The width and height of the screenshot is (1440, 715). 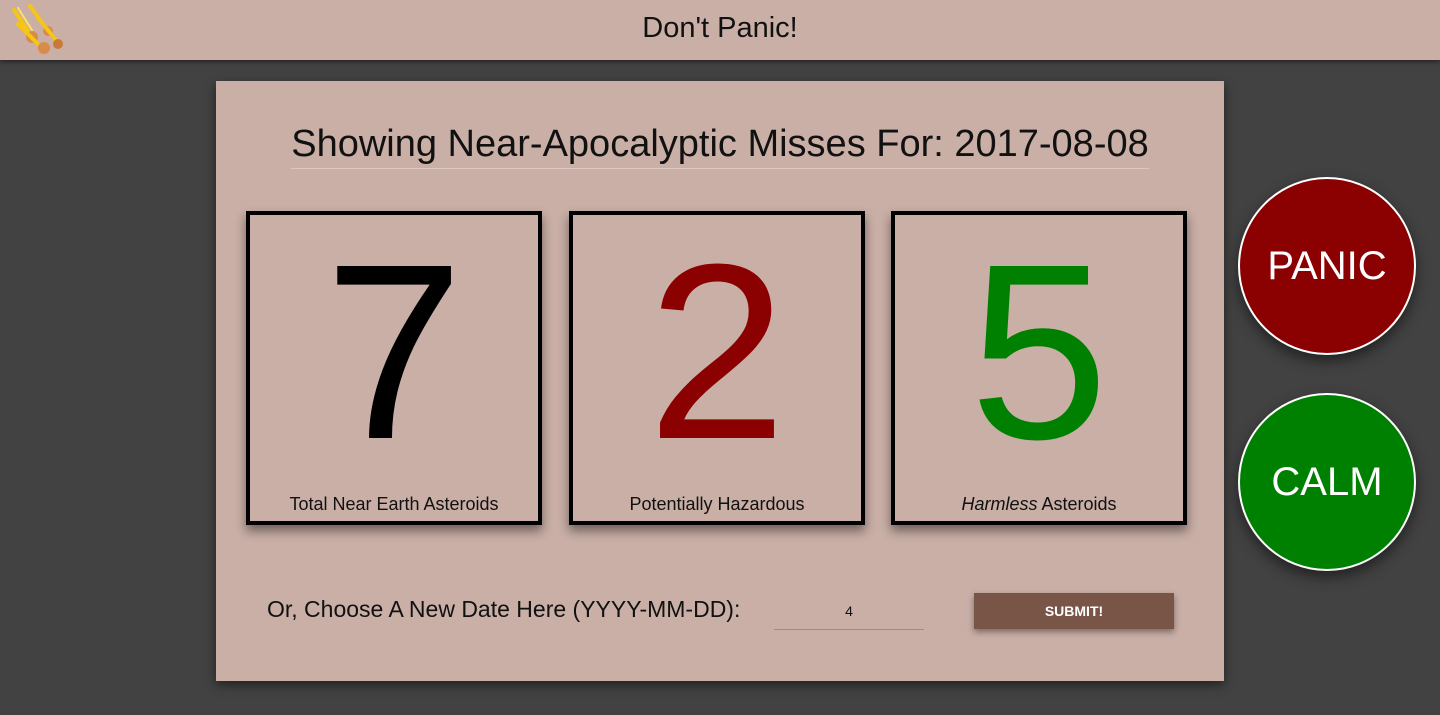 What do you see at coordinates (1074, 611) in the screenshot?
I see `submit-button: SUBMIT!` at bounding box center [1074, 611].